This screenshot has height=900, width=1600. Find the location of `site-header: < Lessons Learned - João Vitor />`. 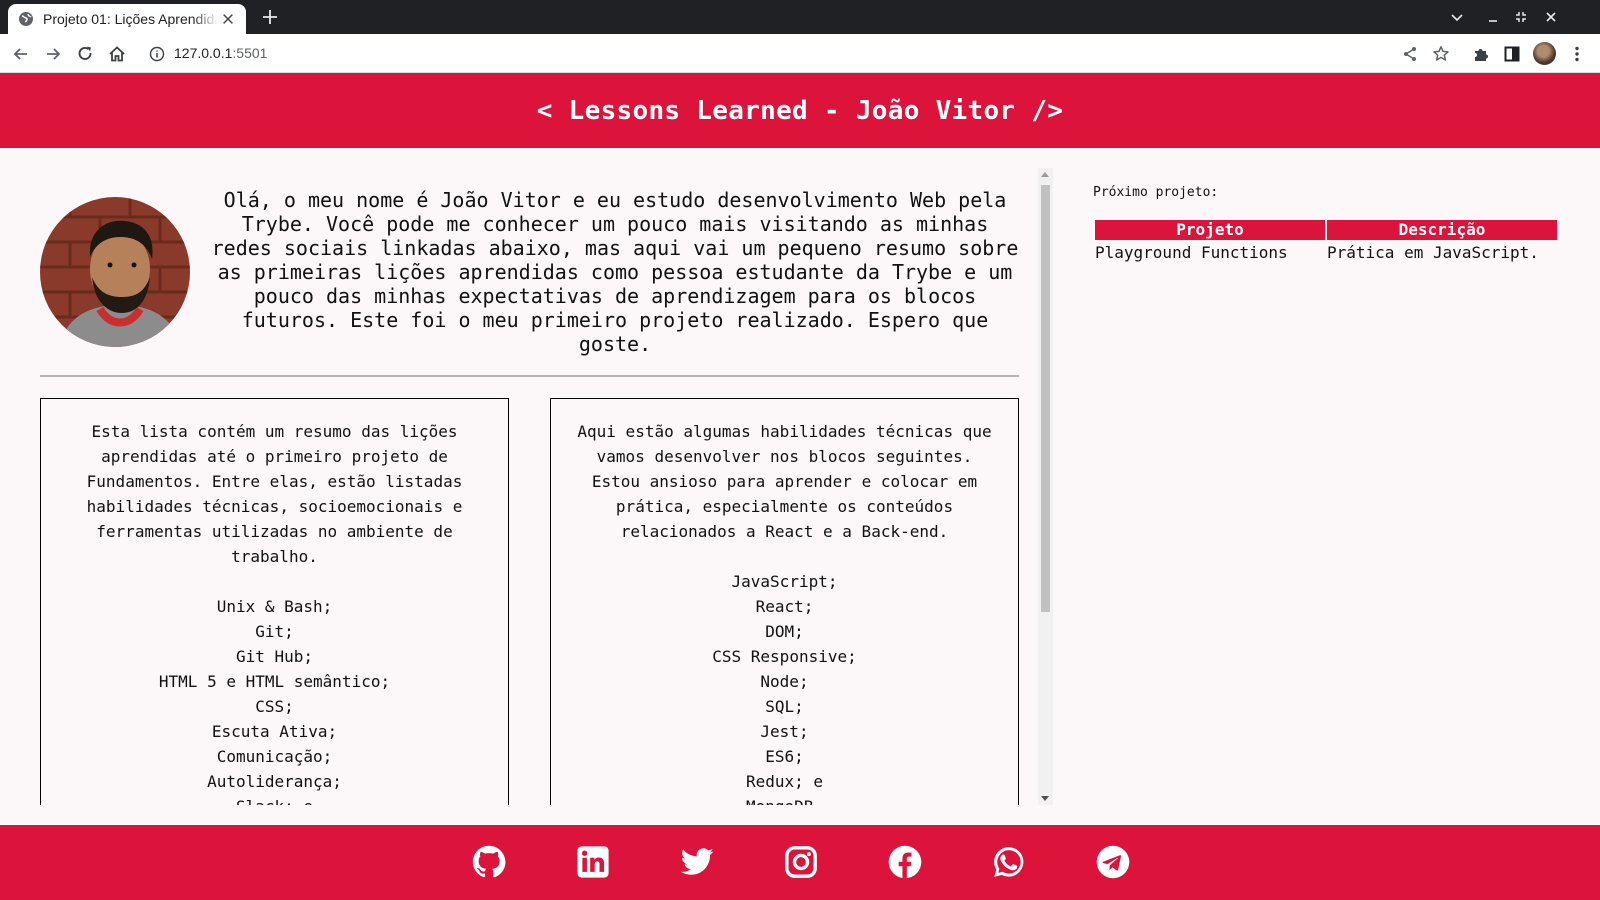

site-header: < Lessons Learned - João Vitor /> is located at coordinates (800, 110).